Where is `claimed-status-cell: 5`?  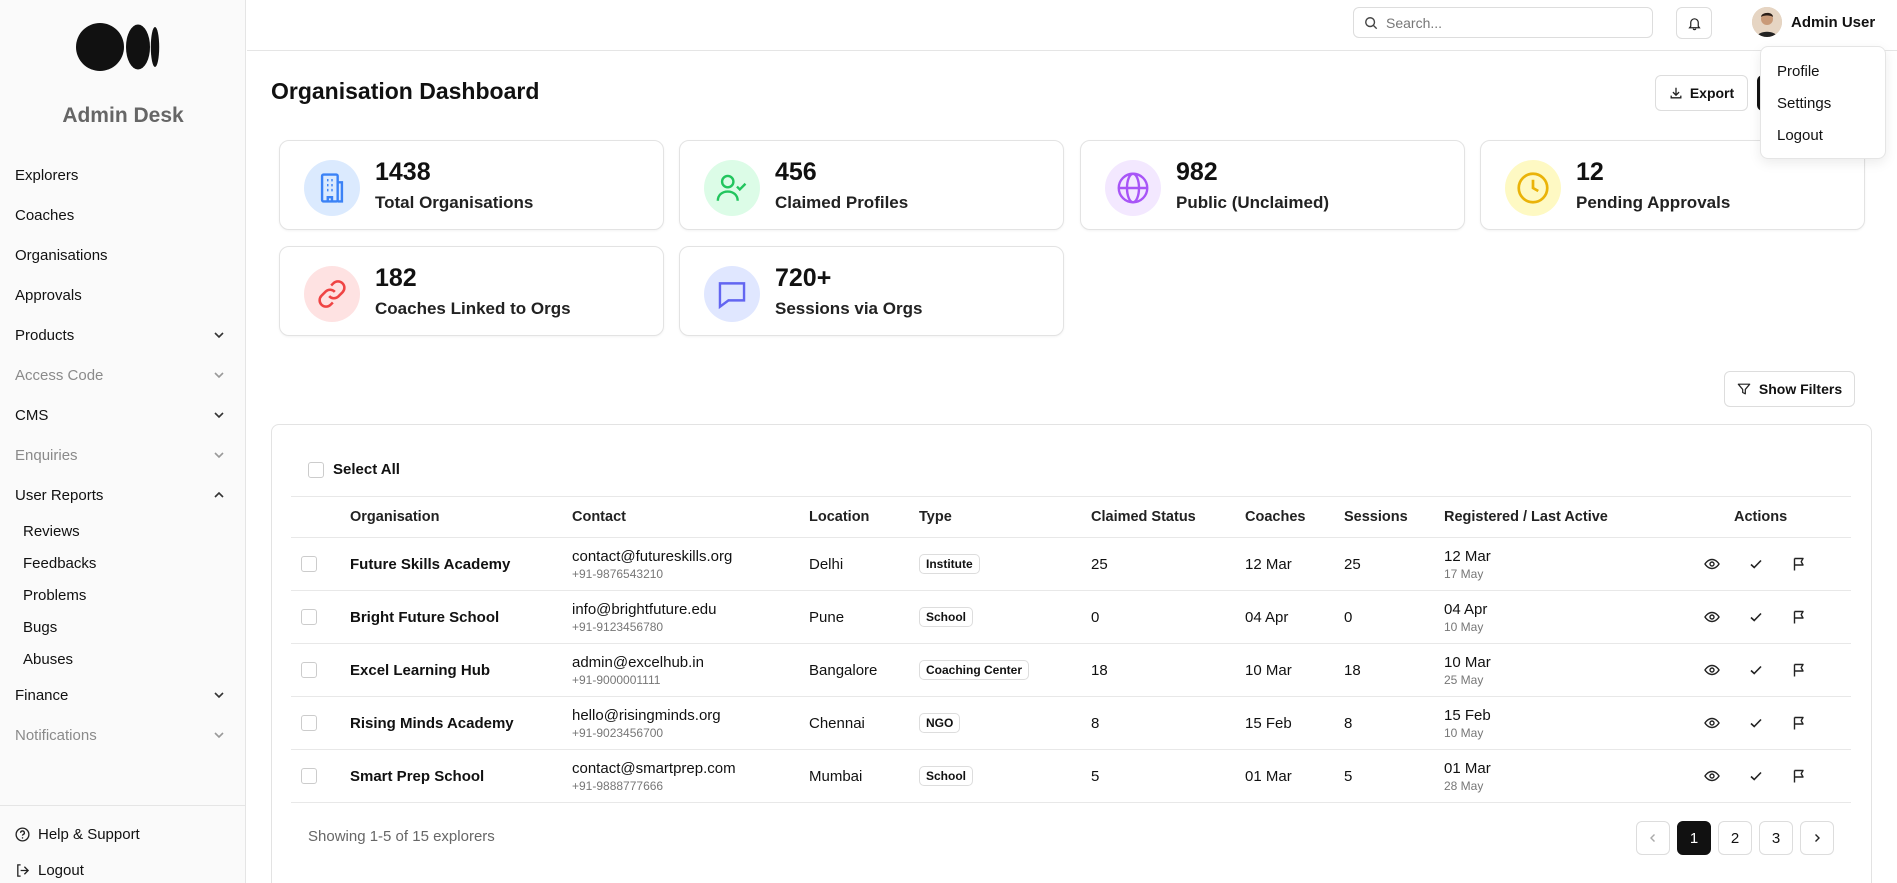
claimed-status-cell: 5 is located at coordinates (1095, 776).